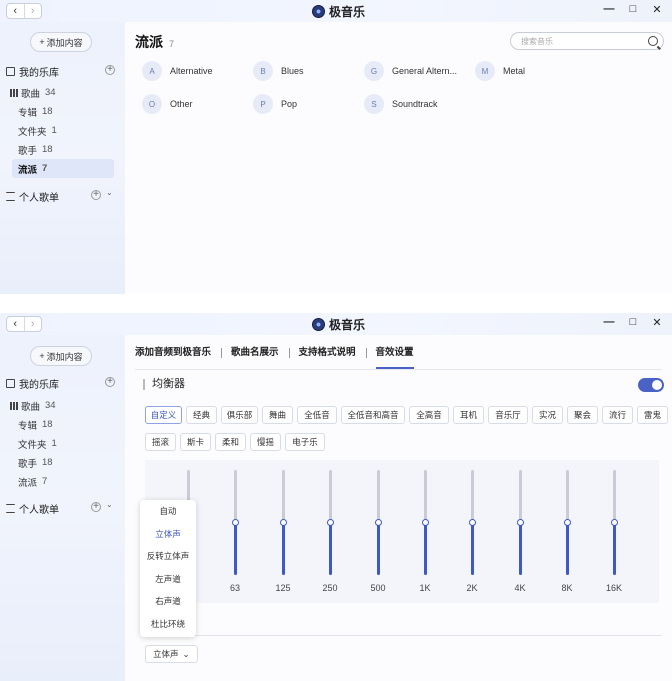 Image resolution: width=672 pixels, height=681 pixels. I want to click on channel-select: 立体声 ⌄, so click(171, 654).